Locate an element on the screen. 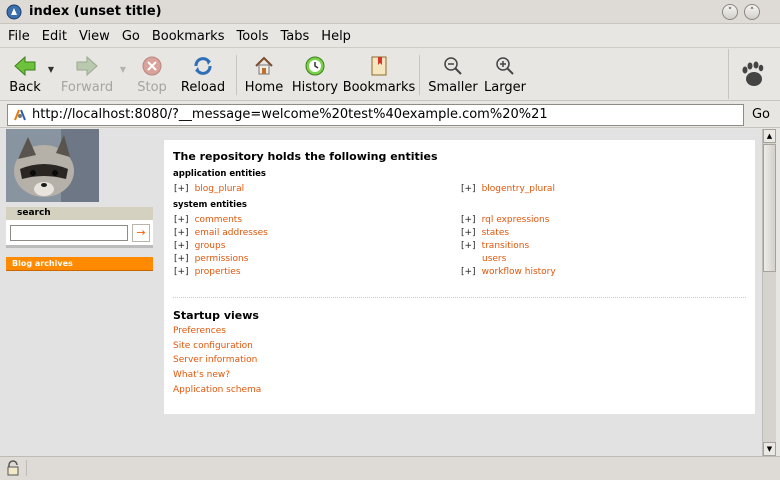 The height and width of the screenshot is (480, 780). menu-tools: Tools is located at coordinates (252, 36).